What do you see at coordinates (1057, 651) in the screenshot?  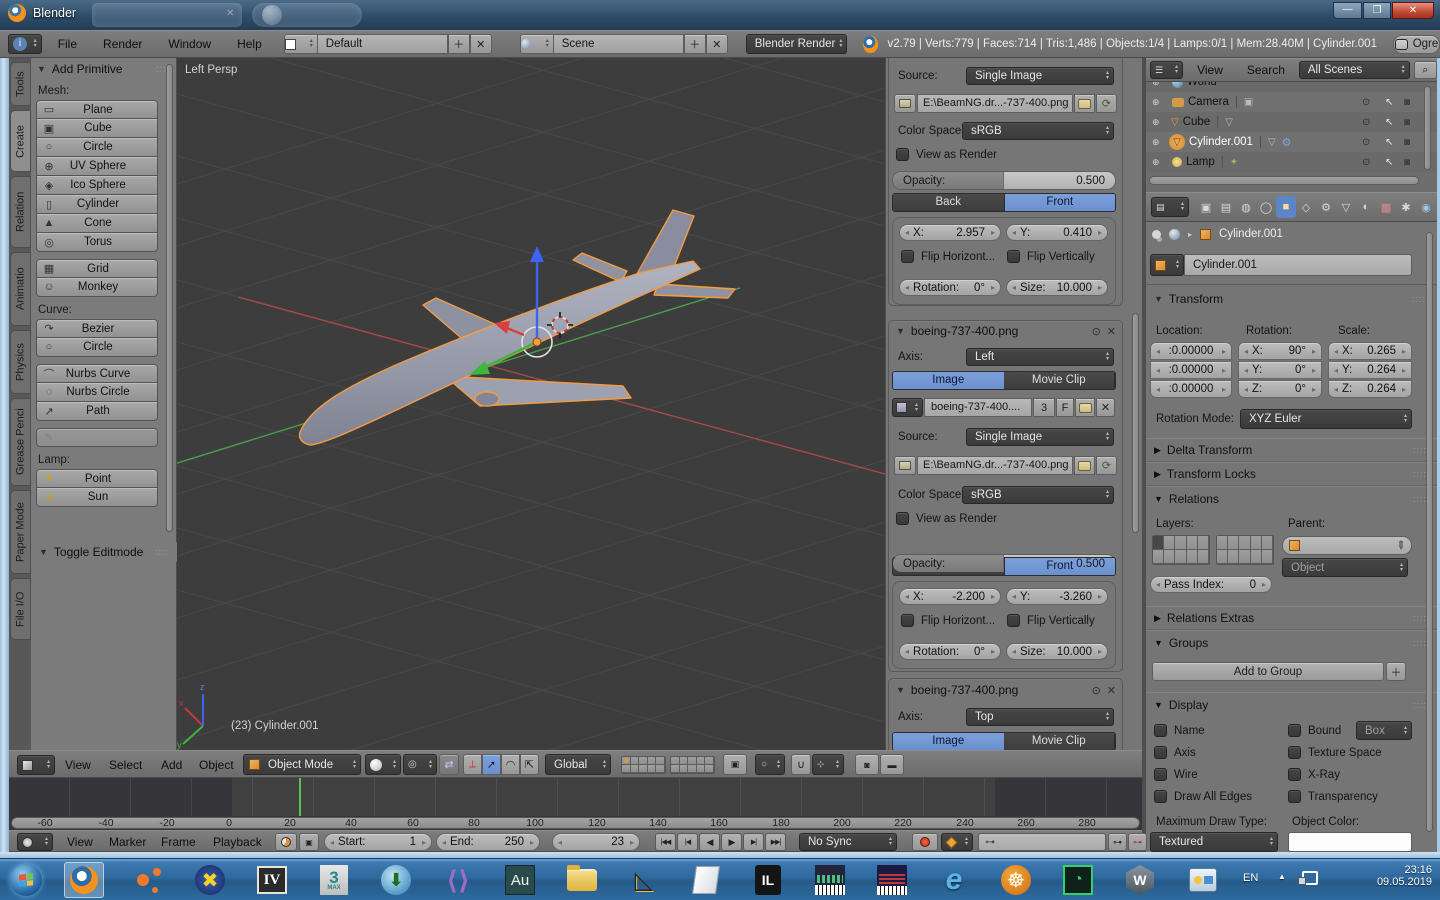 I see `size-field: Size:10.000` at bounding box center [1057, 651].